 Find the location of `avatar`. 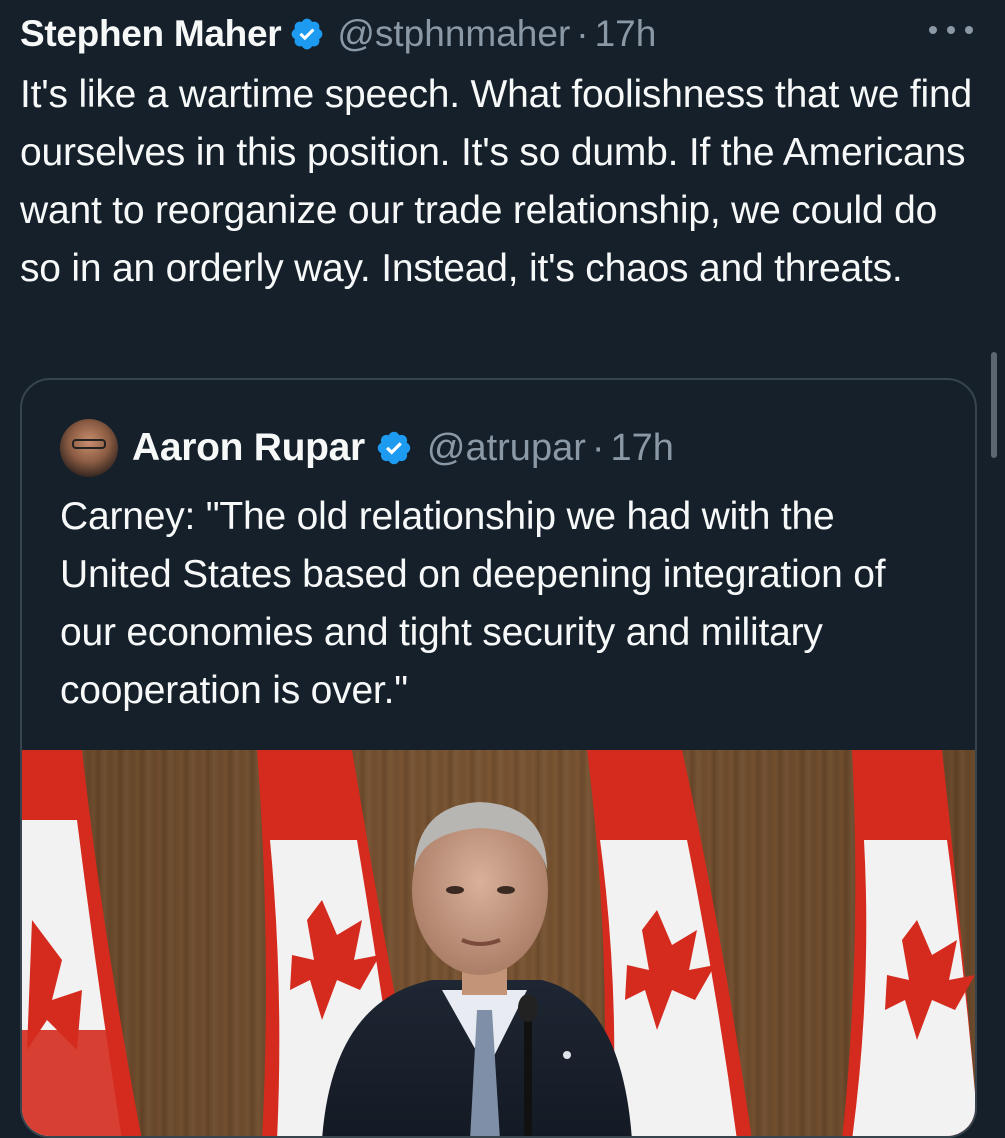

avatar is located at coordinates (89, 448).